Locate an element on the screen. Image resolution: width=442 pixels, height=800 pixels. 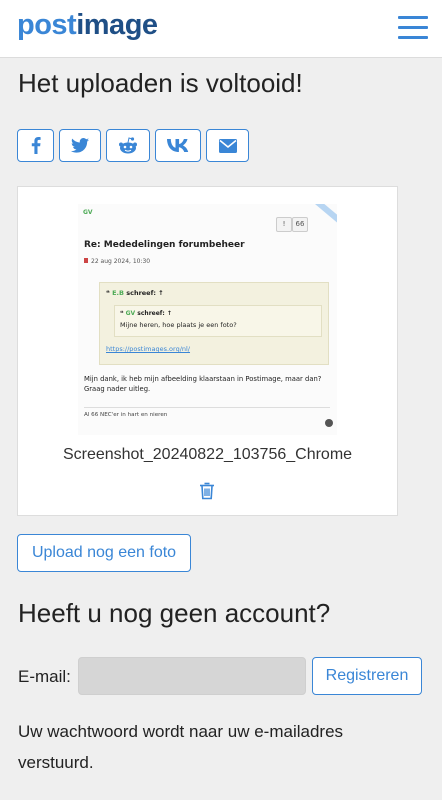
email-icon is located at coordinates (227, 145).